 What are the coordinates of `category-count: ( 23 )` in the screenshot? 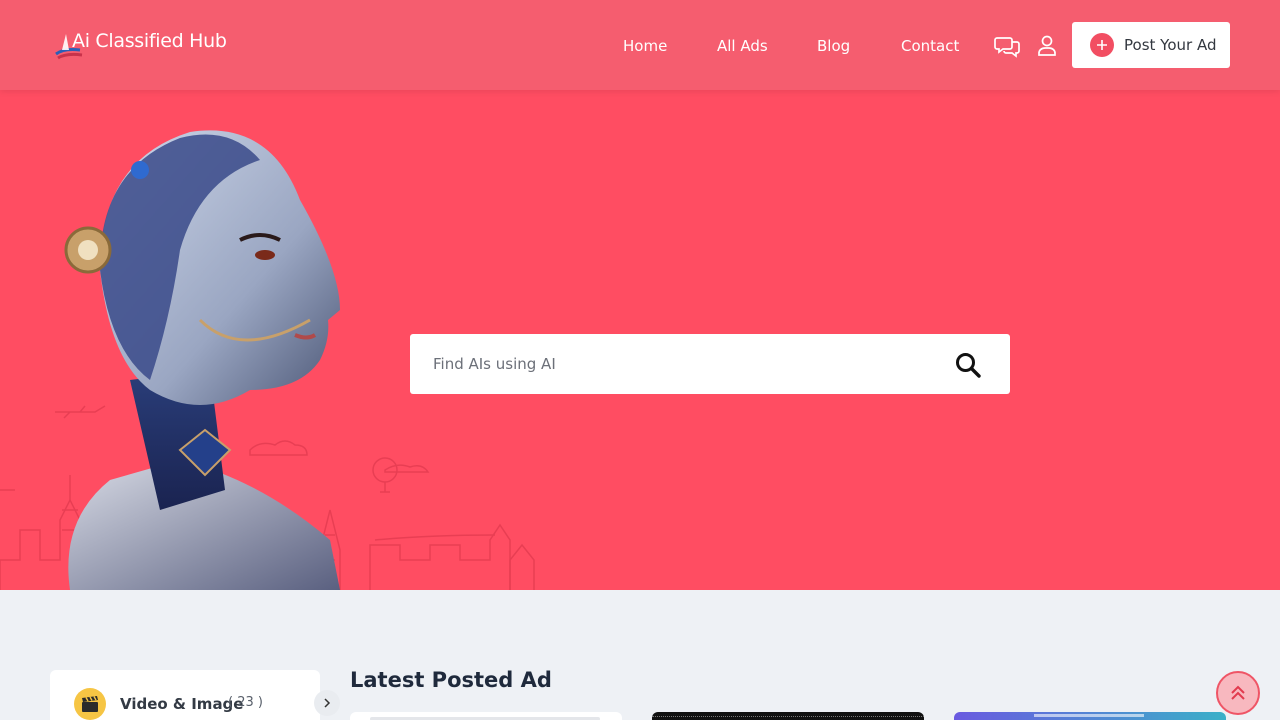 It's located at (245, 702).